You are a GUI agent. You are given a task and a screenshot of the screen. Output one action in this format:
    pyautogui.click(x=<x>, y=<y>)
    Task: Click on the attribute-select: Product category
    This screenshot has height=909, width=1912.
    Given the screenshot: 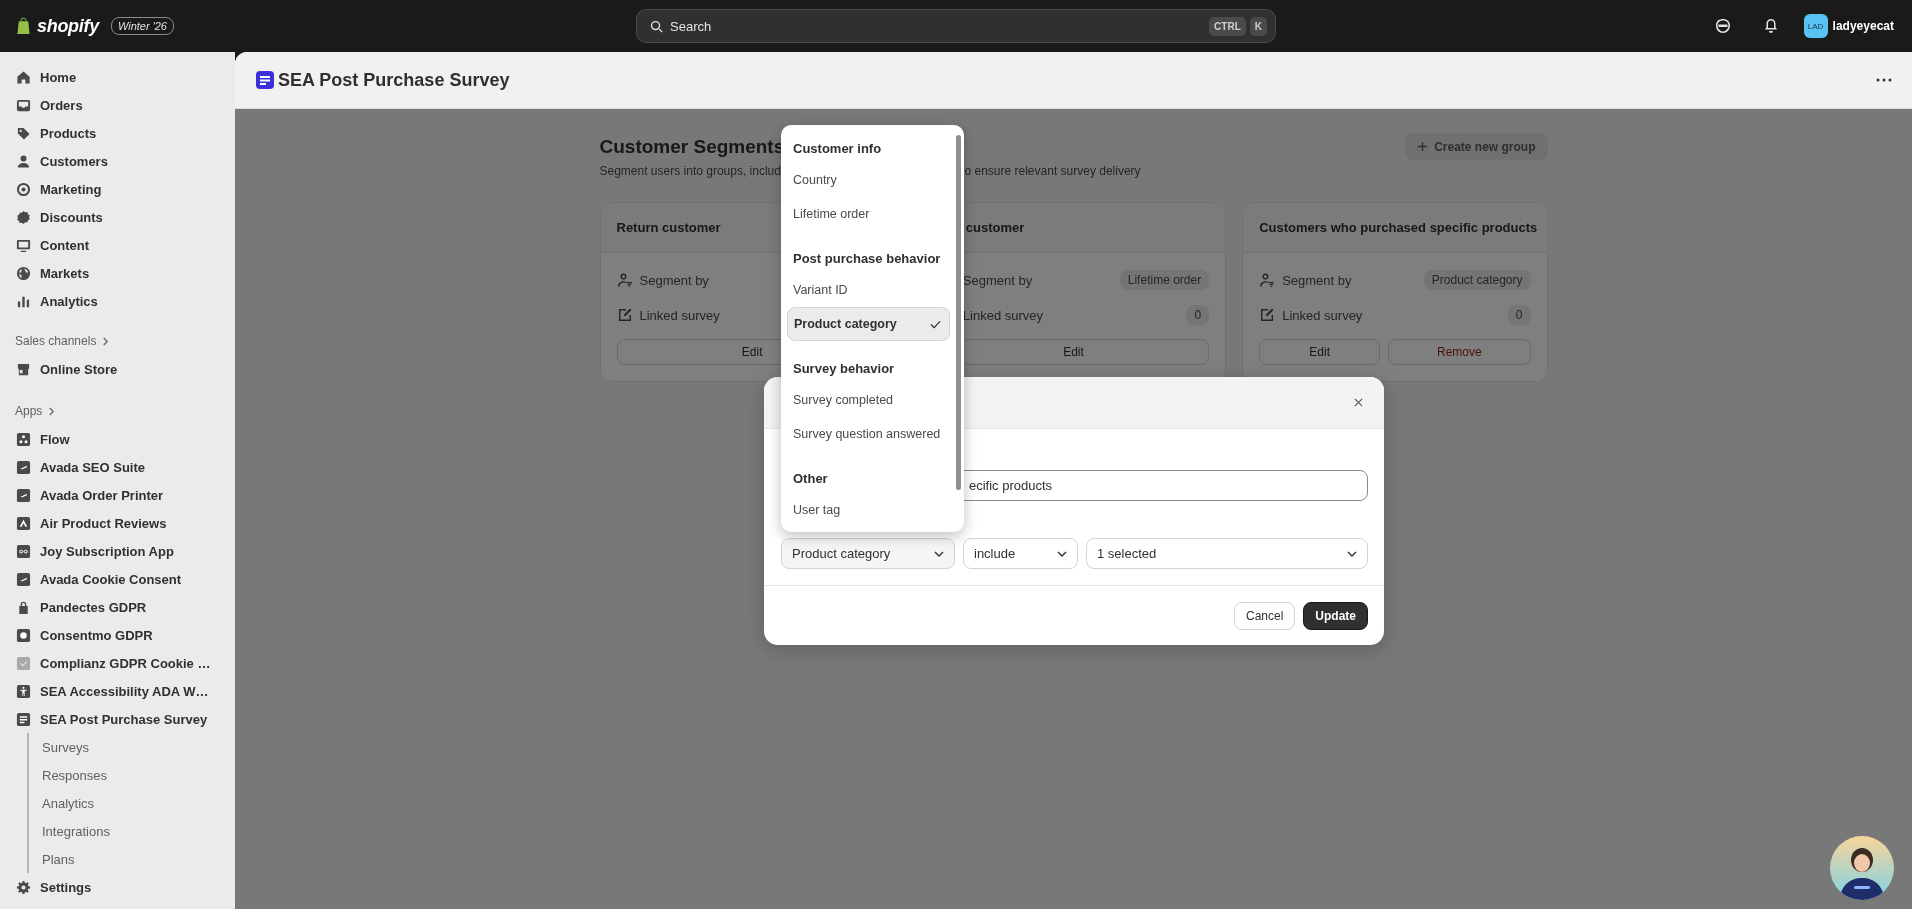 What is the action you would take?
    pyautogui.click(x=868, y=553)
    